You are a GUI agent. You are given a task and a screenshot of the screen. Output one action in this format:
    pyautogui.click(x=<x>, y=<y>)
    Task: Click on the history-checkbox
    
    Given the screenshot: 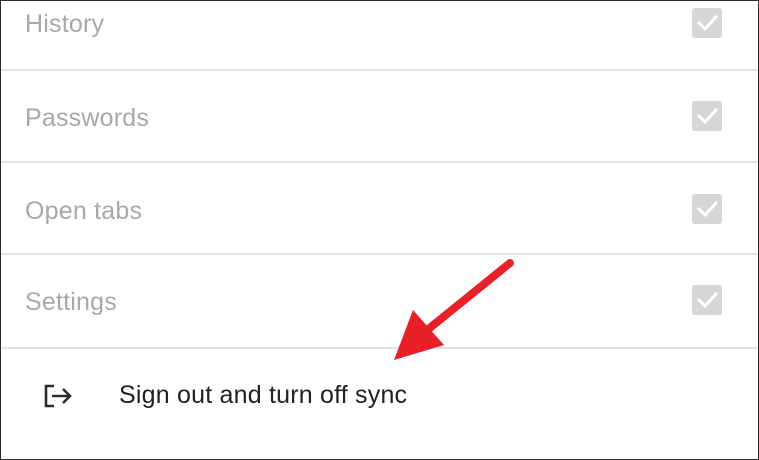 What is the action you would take?
    pyautogui.click(x=707, y=23)
    